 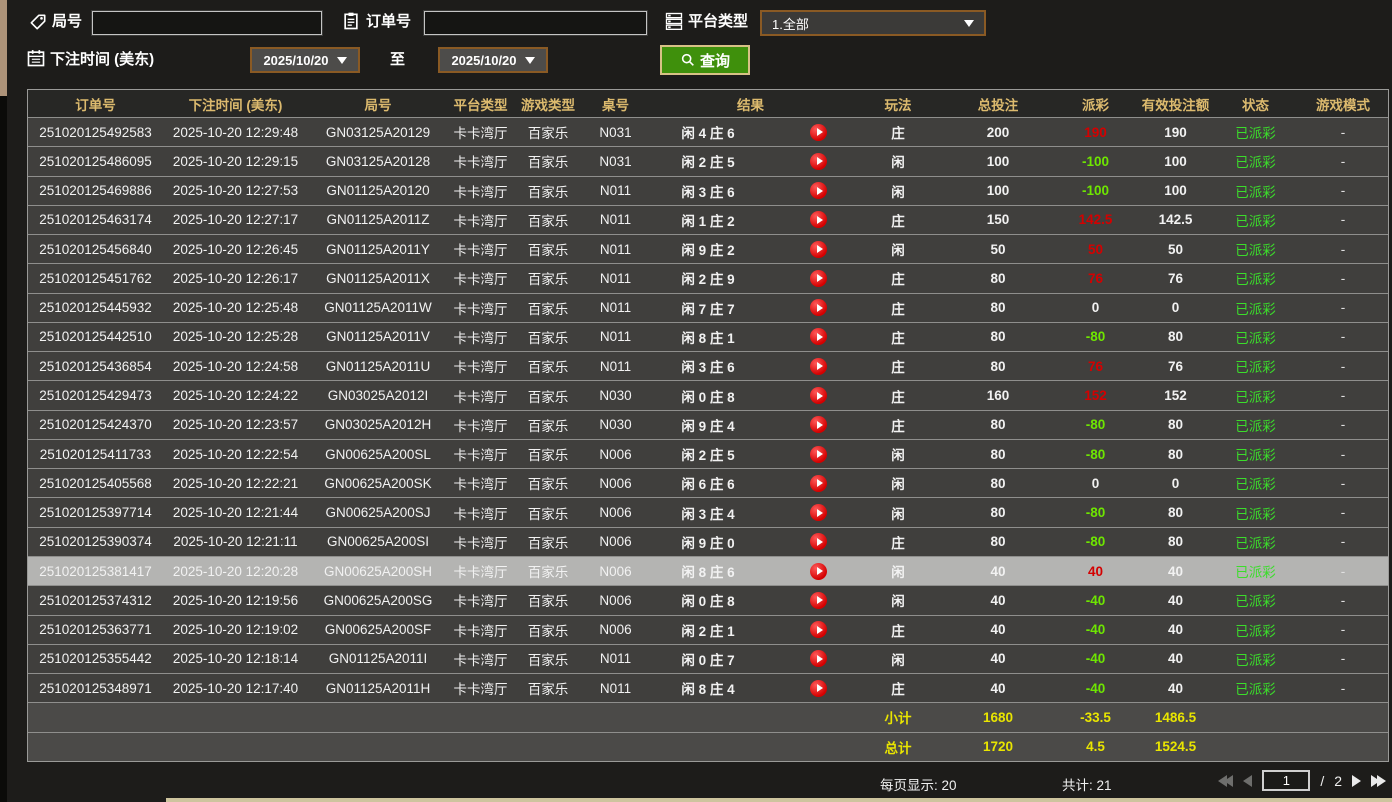 What do you see at coordinates (95, 659) in the screenshot?
I see `order-number-cell: 251020125355442` at bounding box center [95, 659].